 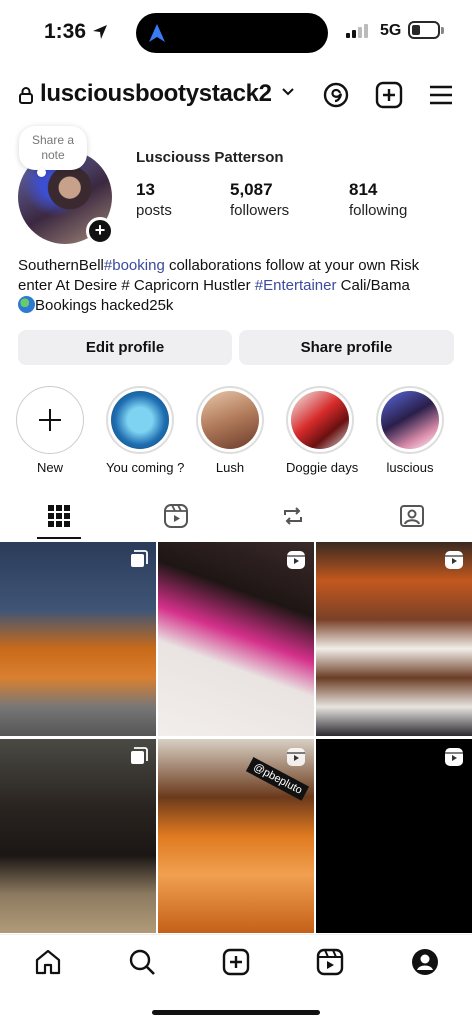 What do you see at coordinates (346, 347) in the screenshot?
I see `share-profile-button: Share profile` at bounding box center [346, 347].